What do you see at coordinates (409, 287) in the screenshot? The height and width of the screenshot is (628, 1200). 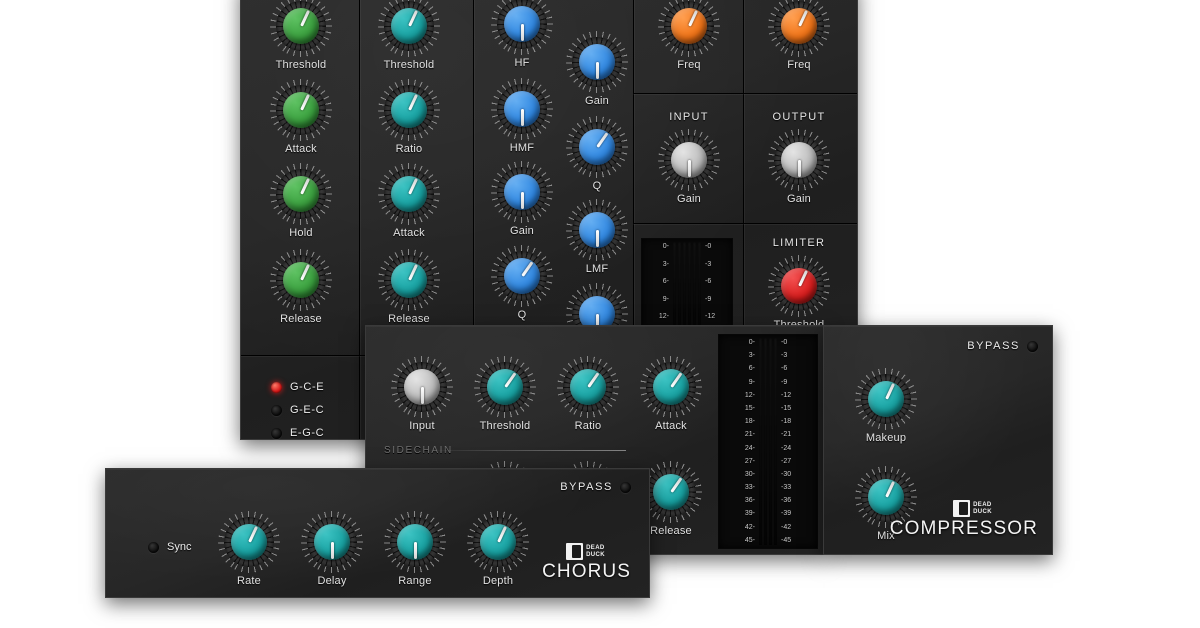 I see `knob-comp-release: Release` at bounding box center [409, 287].